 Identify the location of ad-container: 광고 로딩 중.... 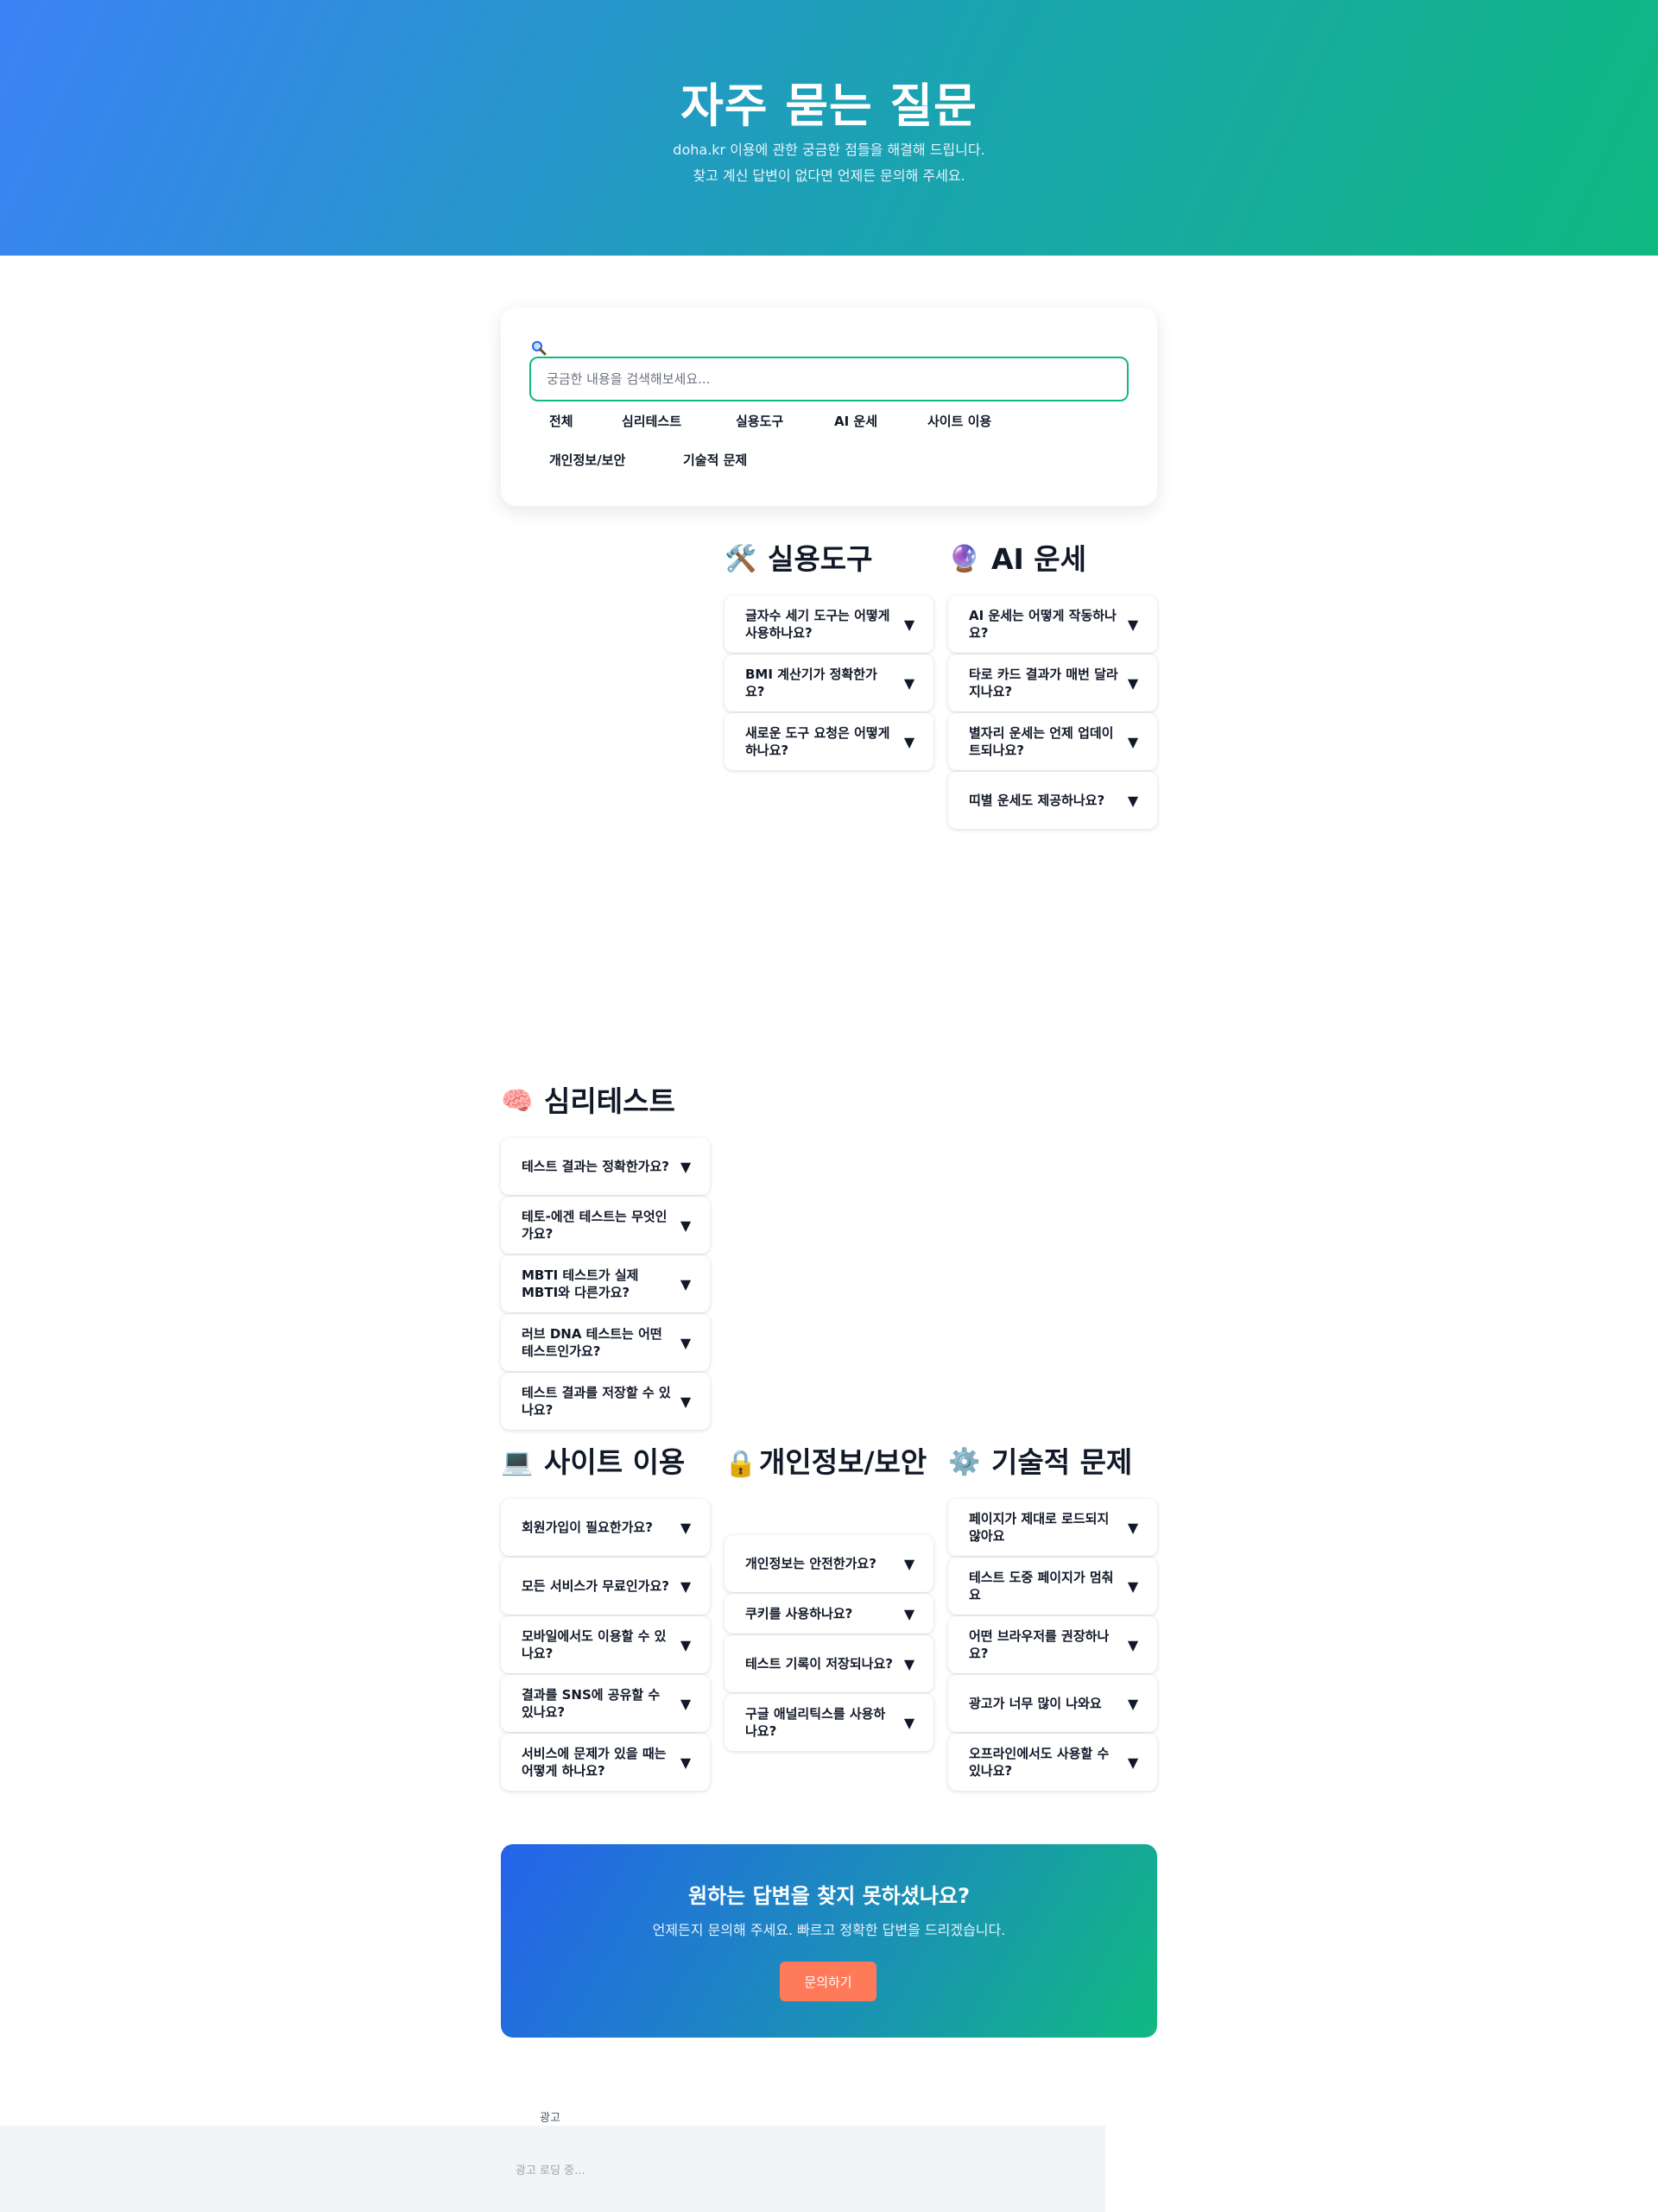
(552, 2169).